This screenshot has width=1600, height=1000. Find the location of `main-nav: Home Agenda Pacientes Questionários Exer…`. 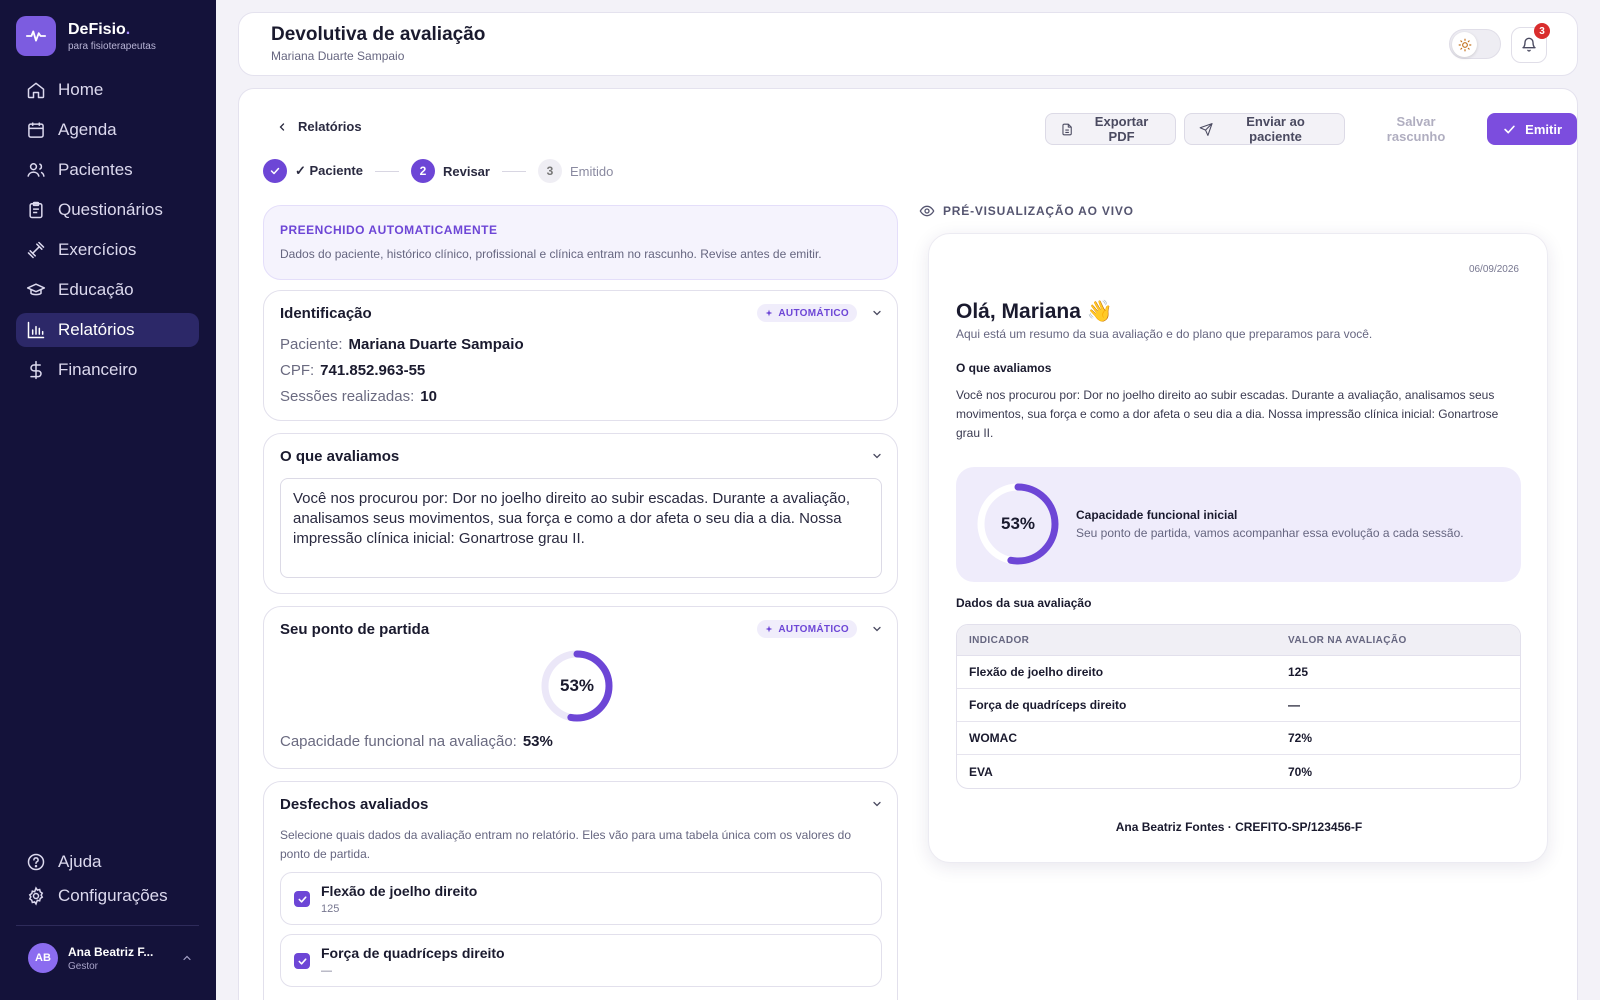

main-nav: Home Agenda Pacientes Questionários Exer… is located at coordinates (107, 233).